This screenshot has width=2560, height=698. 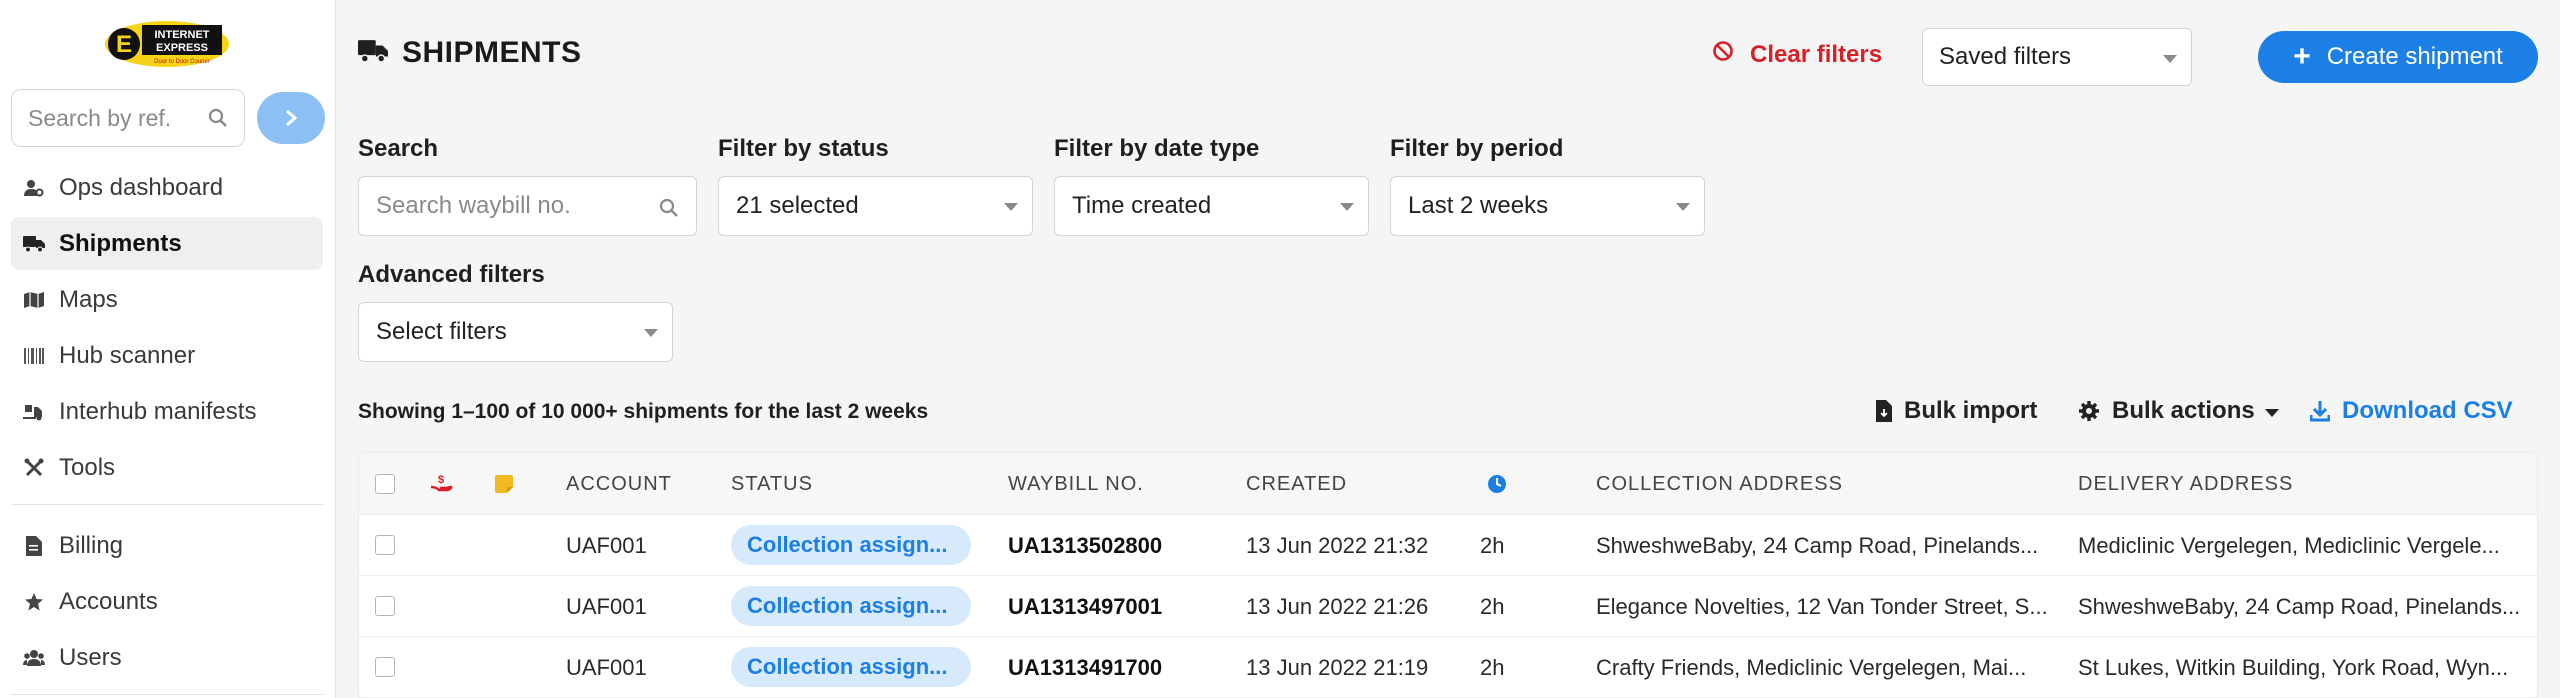 What do you see at coordinates (1085, 546) in the screenshot?
I see `cell-waybill: UA1313502800` at bounding box center [1085, 546].